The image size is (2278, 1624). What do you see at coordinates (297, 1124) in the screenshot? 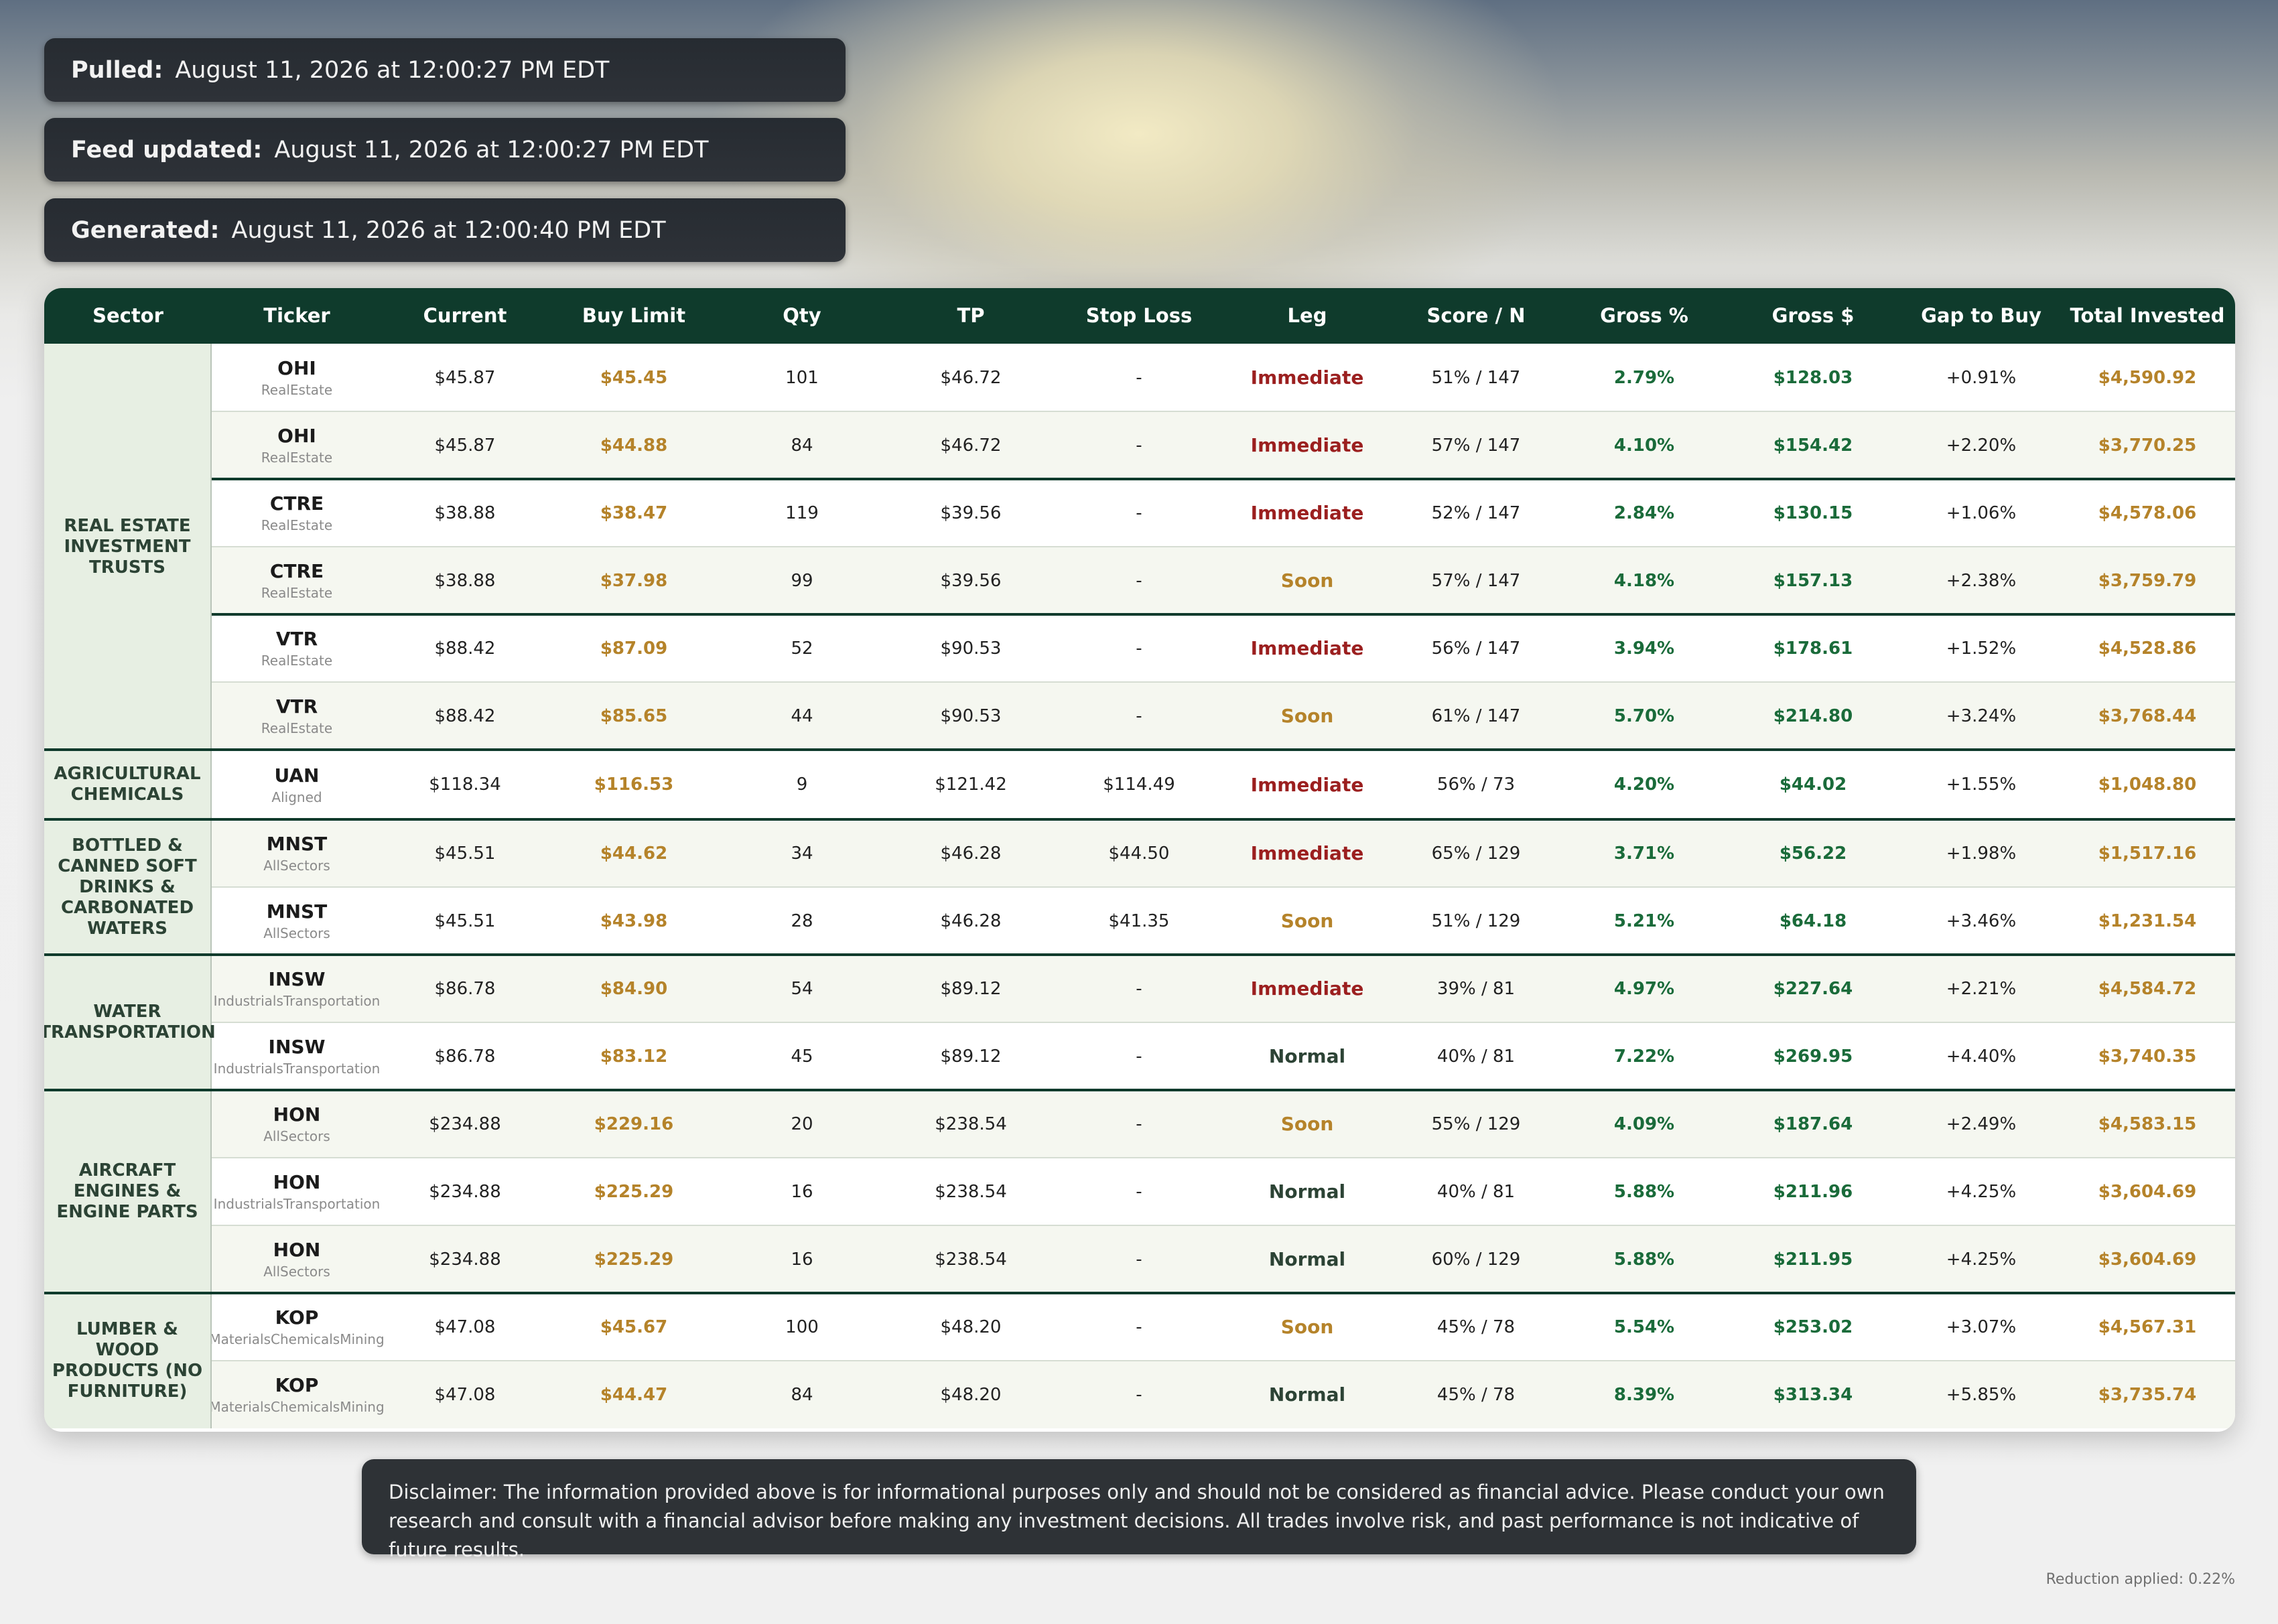
I see `ticker-cell: HON AllSectors` at bounding box center [297, 1124].